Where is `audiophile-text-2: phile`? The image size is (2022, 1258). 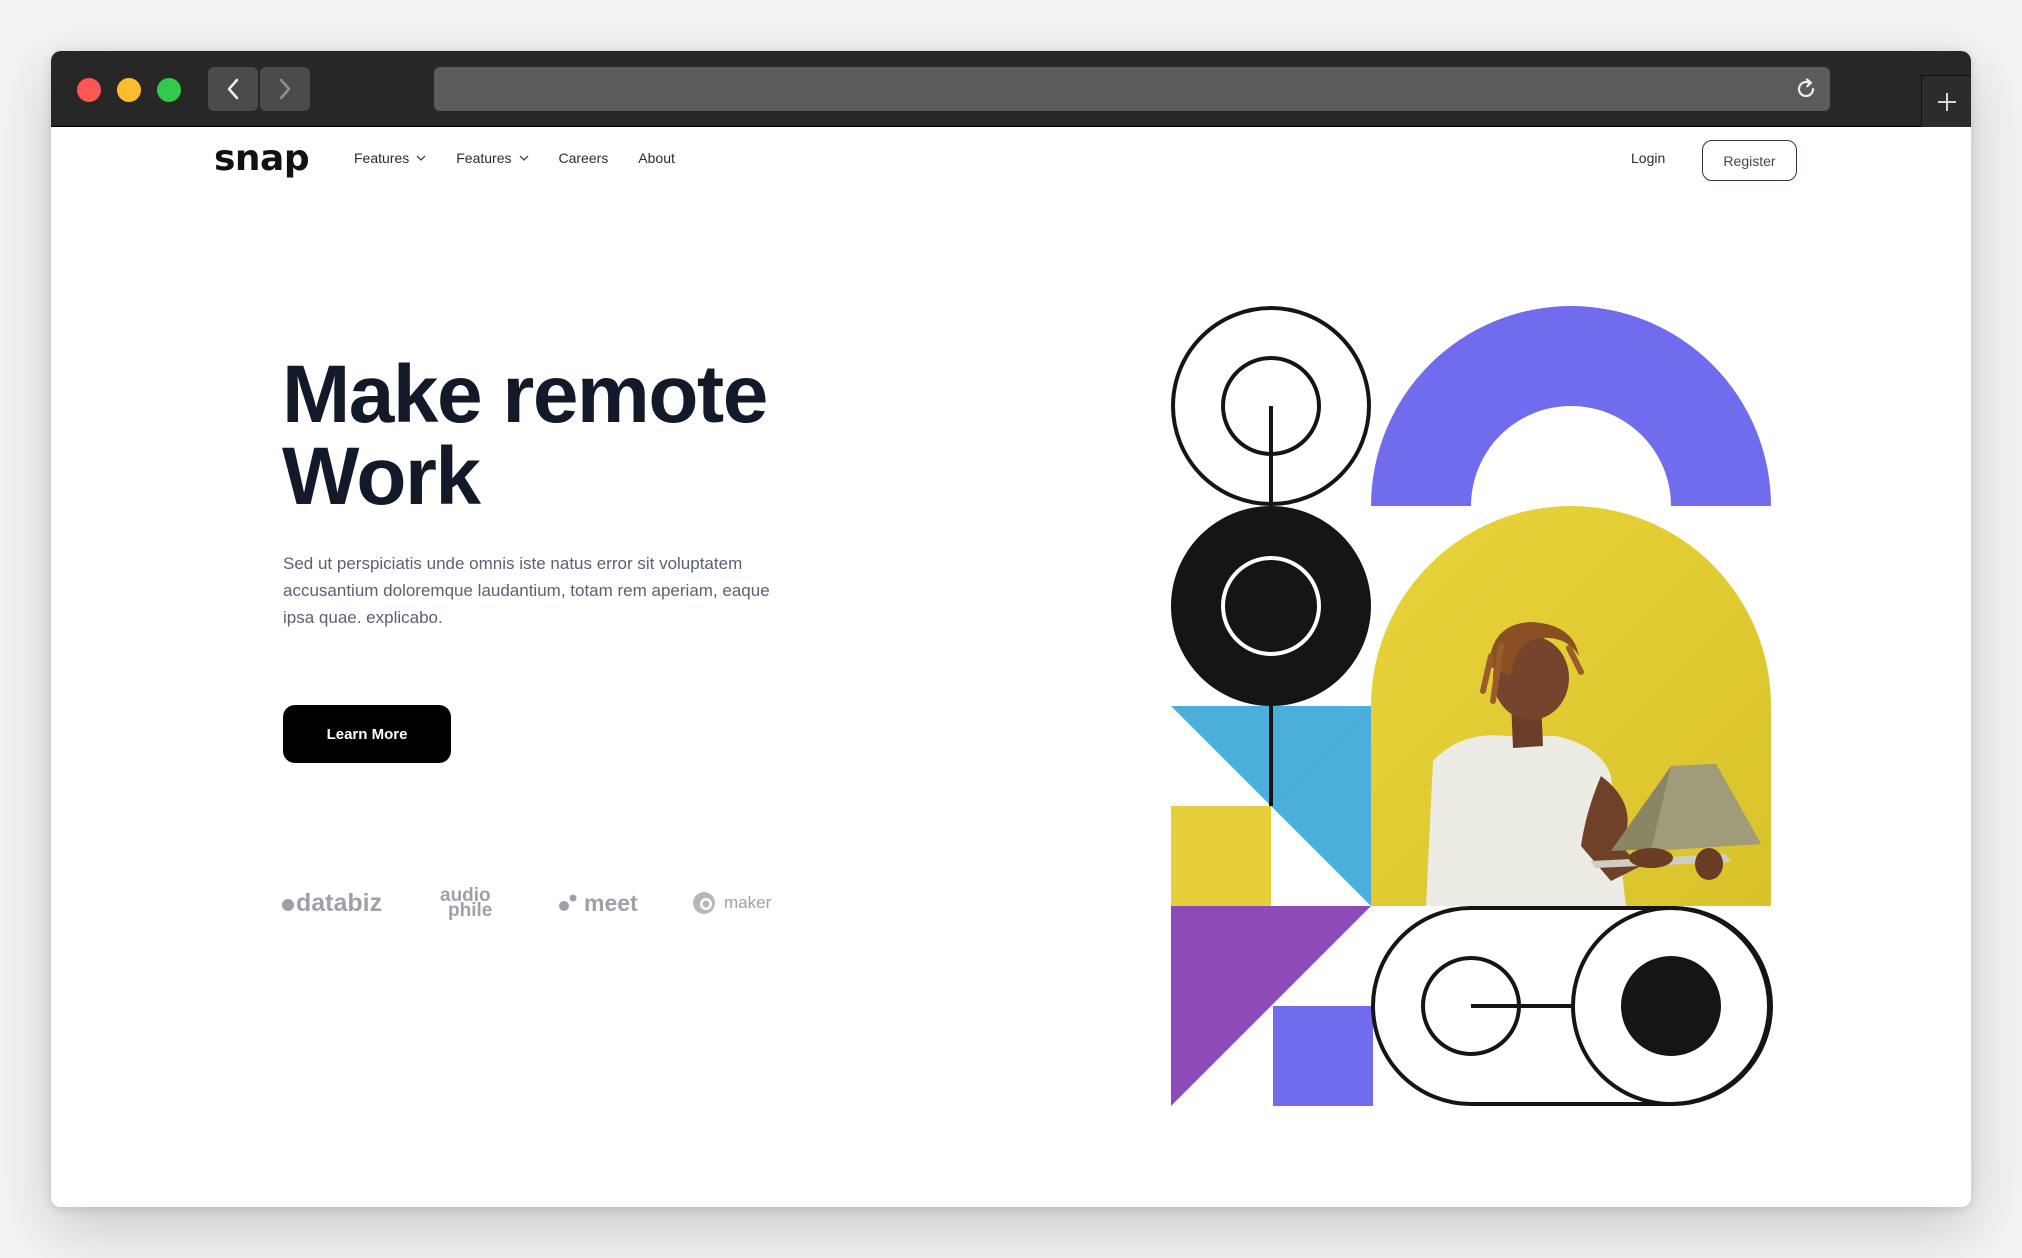
audiophile-text-2: phile is located at coordinates (470, 910).